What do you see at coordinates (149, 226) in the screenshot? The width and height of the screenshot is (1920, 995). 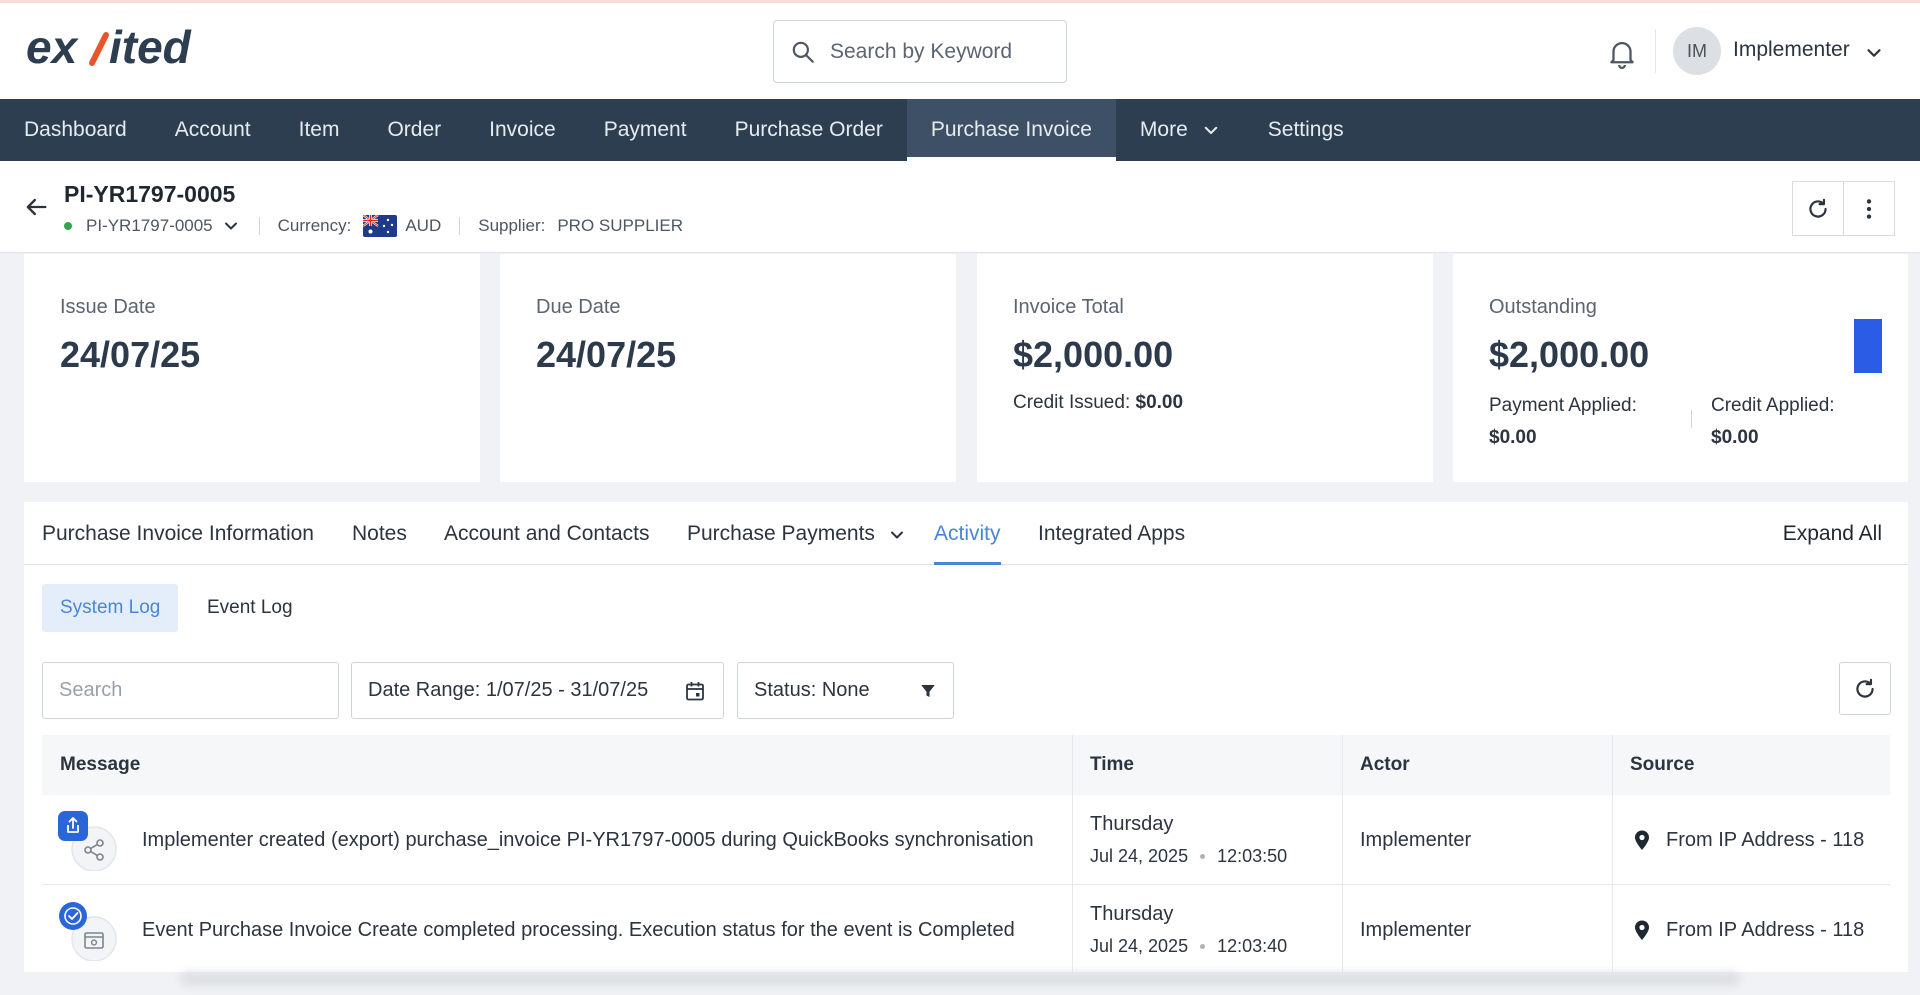 I see `record-id-selector: PI-YR1797-0005` at bounding box center [149, 226].